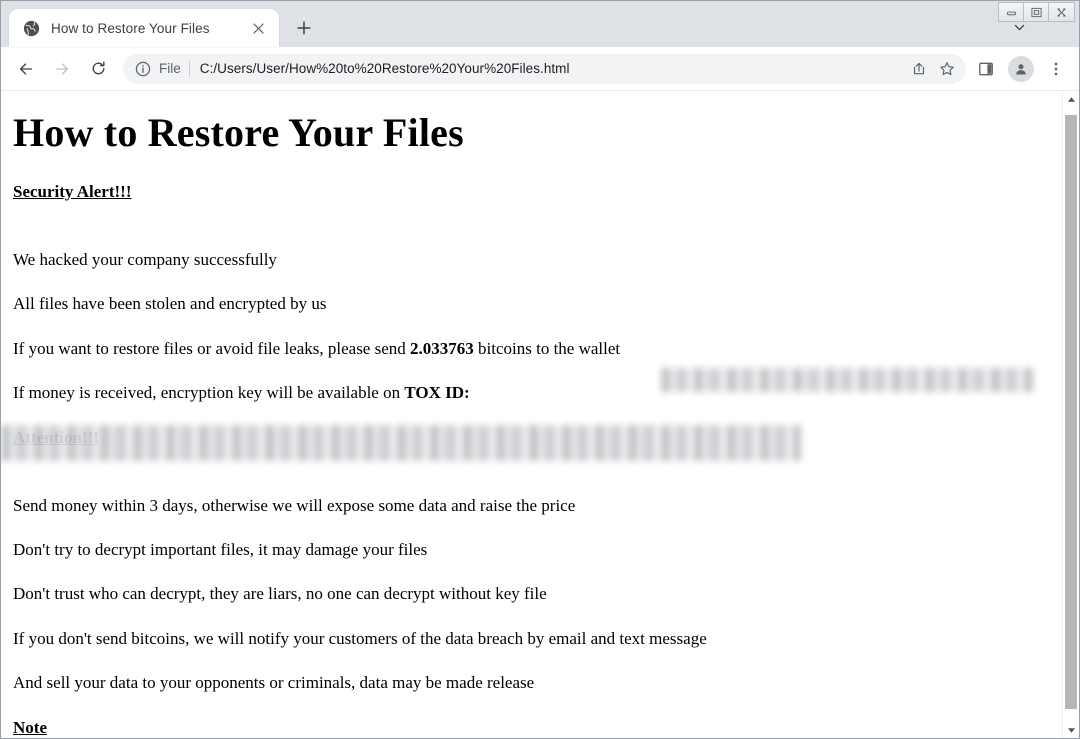 The image size is (1080, 739). I want to click on intro-line-1: We hacked your company successfully, so click(145, 259).